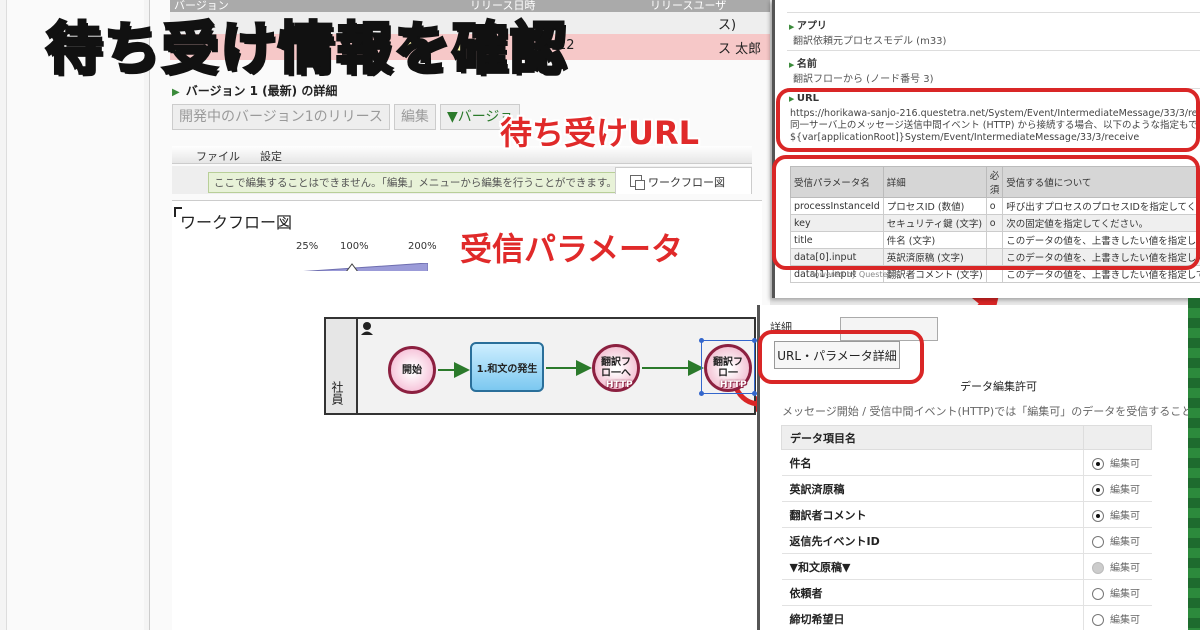 Image resolution: width=1200 pixels, height=630 pixels. I want to click on table-row: 返信先イベントID 編集可, so click(966, 540).